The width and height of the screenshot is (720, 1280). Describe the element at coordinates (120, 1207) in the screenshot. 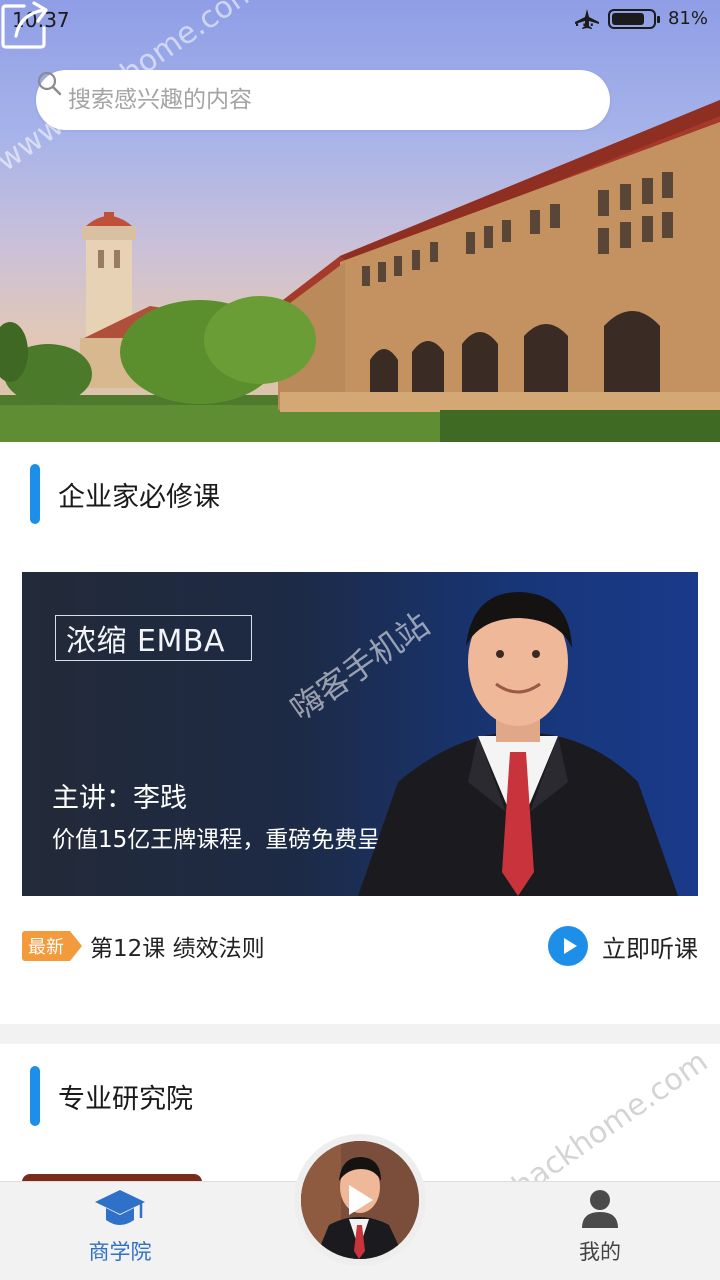

I see `graduation-cap-icon` at that location.